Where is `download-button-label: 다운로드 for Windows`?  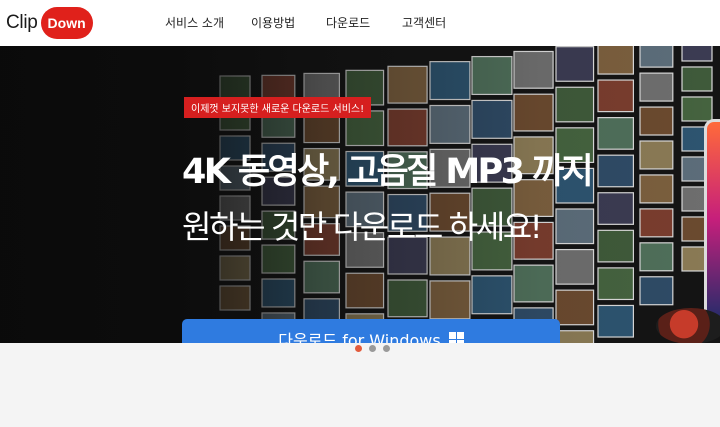
download-button-label: 다운로드 for Windows is located at coordinates (359, 337).